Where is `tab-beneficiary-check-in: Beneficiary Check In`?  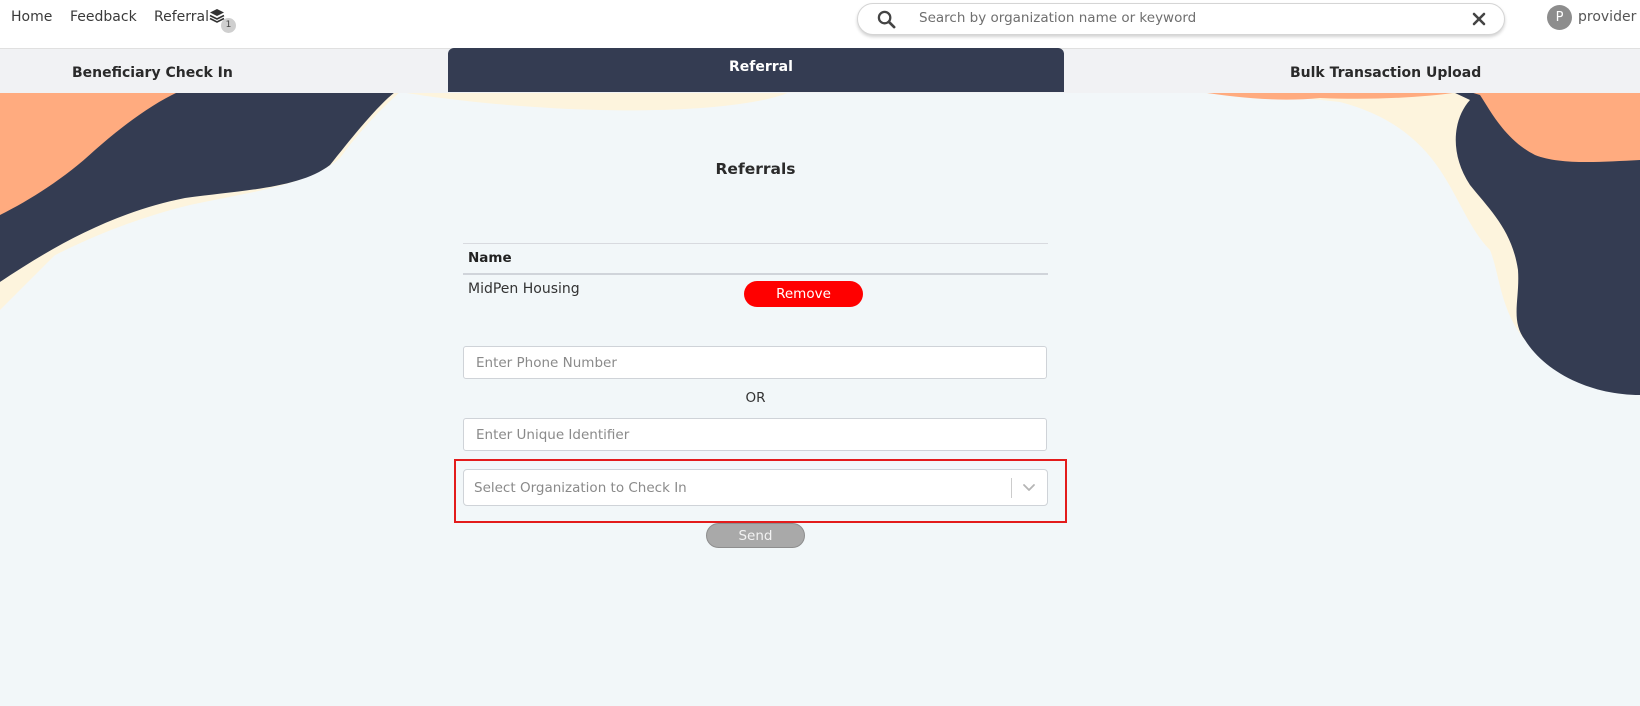
tab-beneficiary-check-in: Beneficiary Check In is located at coordinates (152, 73).